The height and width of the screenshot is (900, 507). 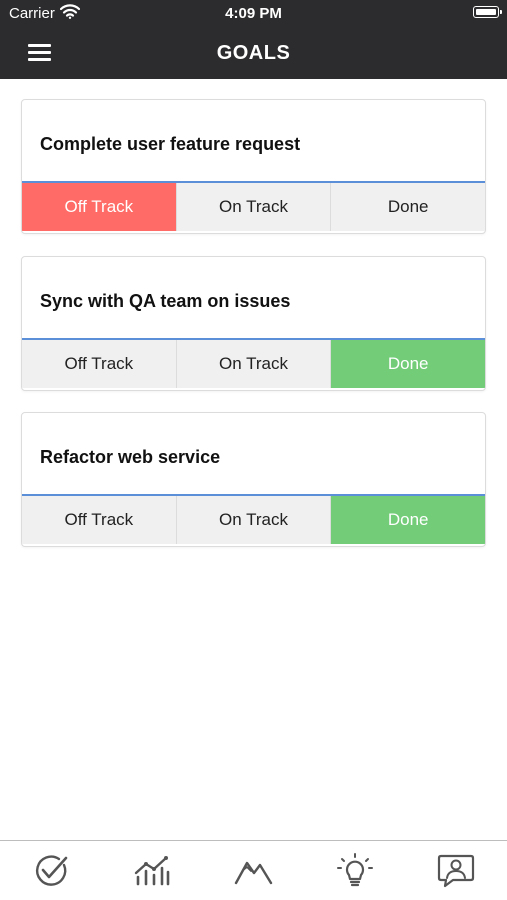 What do you see at coordinates (456, 871) in the screenshot?
I see `feedback-person-icon` at bounding box center [456, 871].